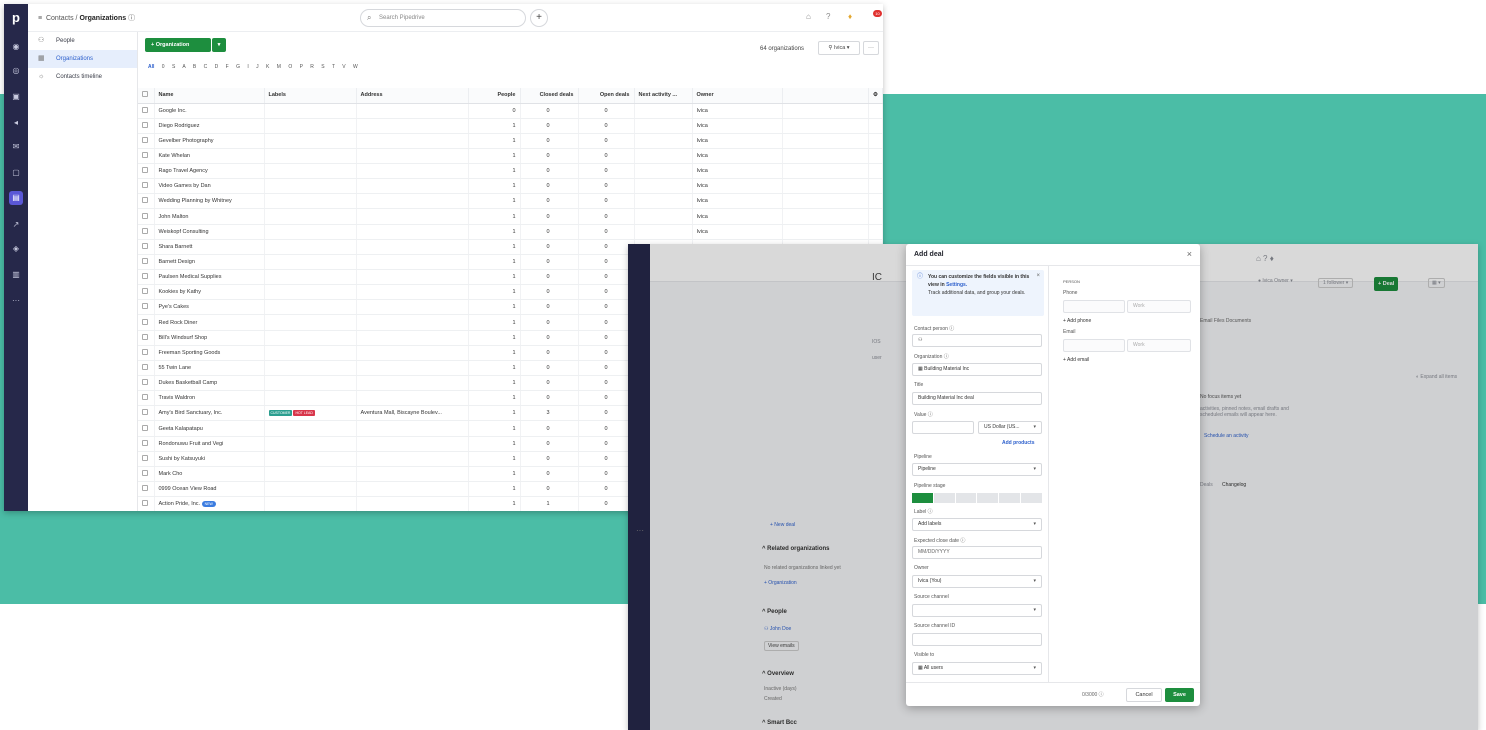 The width and height of the screenshot is (1486, 730). What do you see at coordinates (174, 217) in the screenshot?
I see `org-name: John Malton` at bounding box center [174, 217].